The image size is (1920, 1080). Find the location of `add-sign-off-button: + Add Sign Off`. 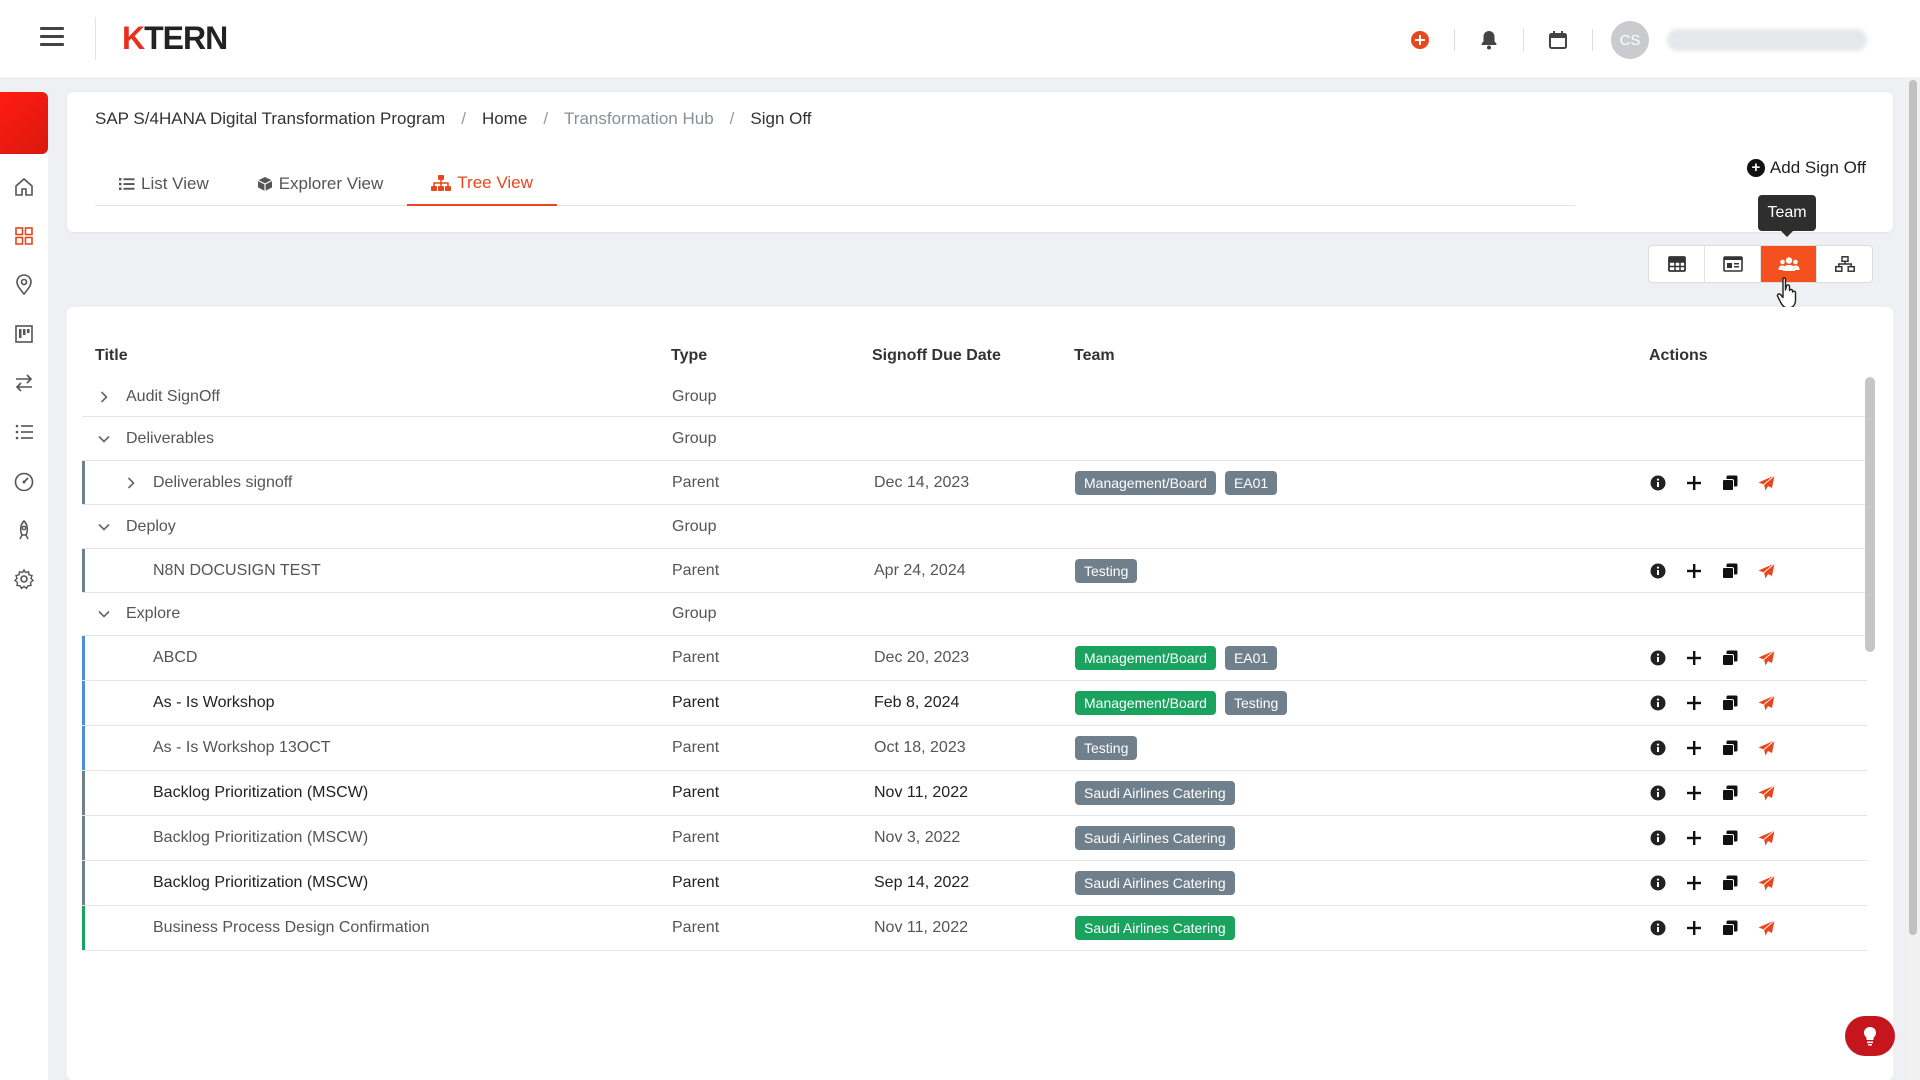

add-sign-off-button: + Add Sign Off is located at coordinates (1806, 168).